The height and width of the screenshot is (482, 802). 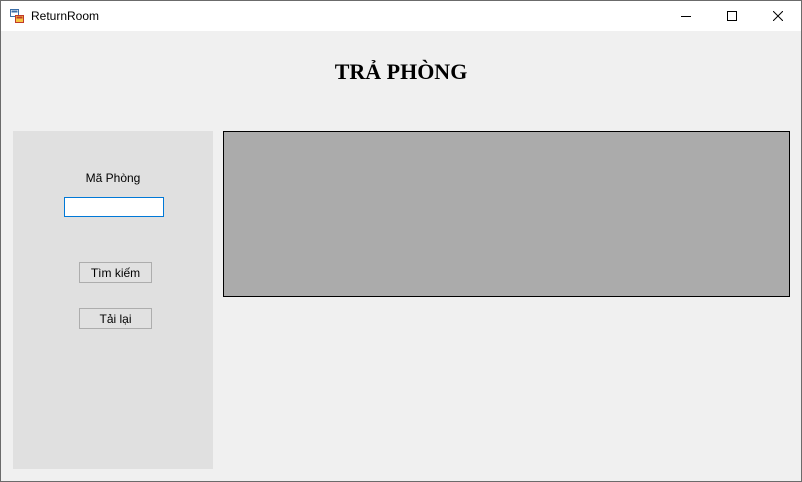 I want to click on title-bar: ReturnRoom, so click(x=401, y=16).